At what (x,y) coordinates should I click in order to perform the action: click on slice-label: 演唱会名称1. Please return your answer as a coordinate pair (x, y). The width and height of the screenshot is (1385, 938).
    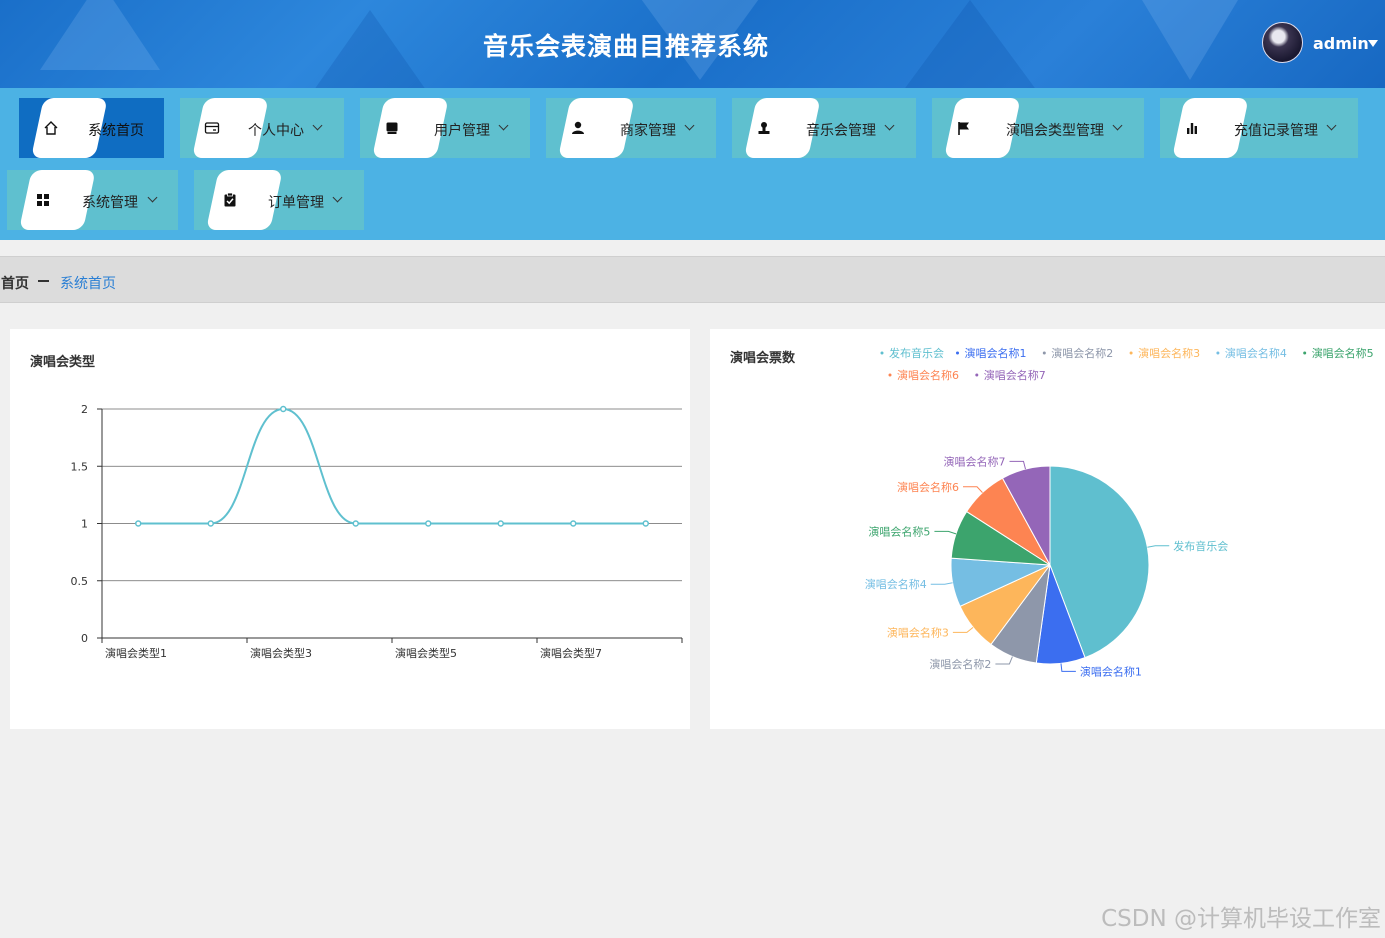
    Looking at the image, I should click on (1111, 671).